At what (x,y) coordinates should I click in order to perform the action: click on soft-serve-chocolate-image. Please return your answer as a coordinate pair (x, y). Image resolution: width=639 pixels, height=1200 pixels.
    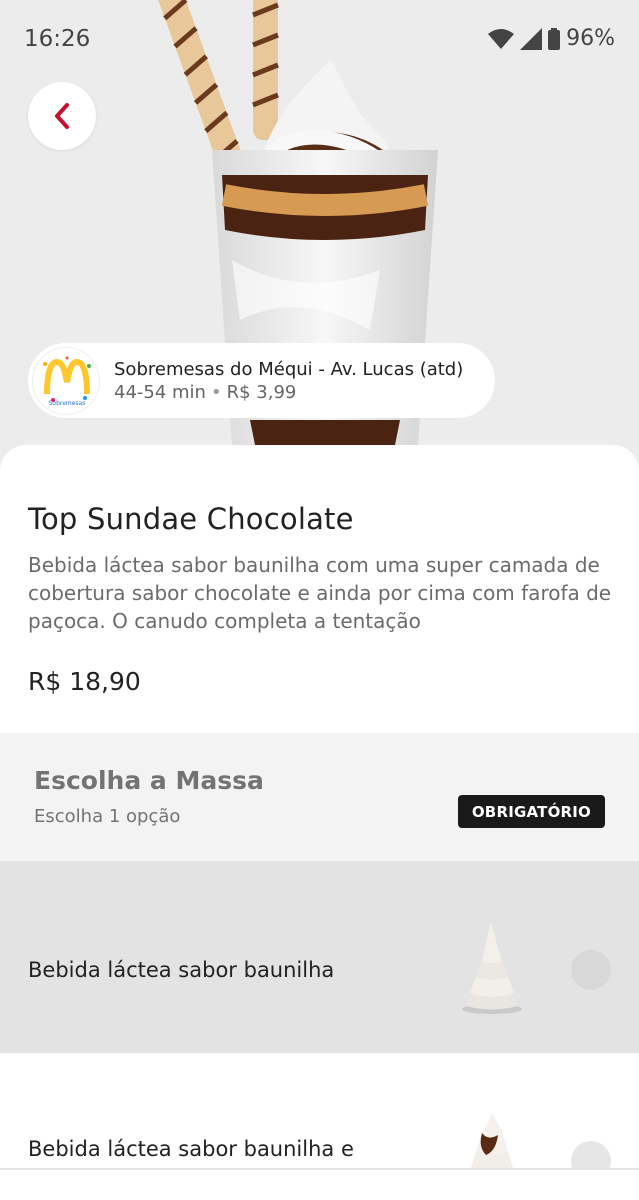
    Looking at the image, I should click on (492, 1140).